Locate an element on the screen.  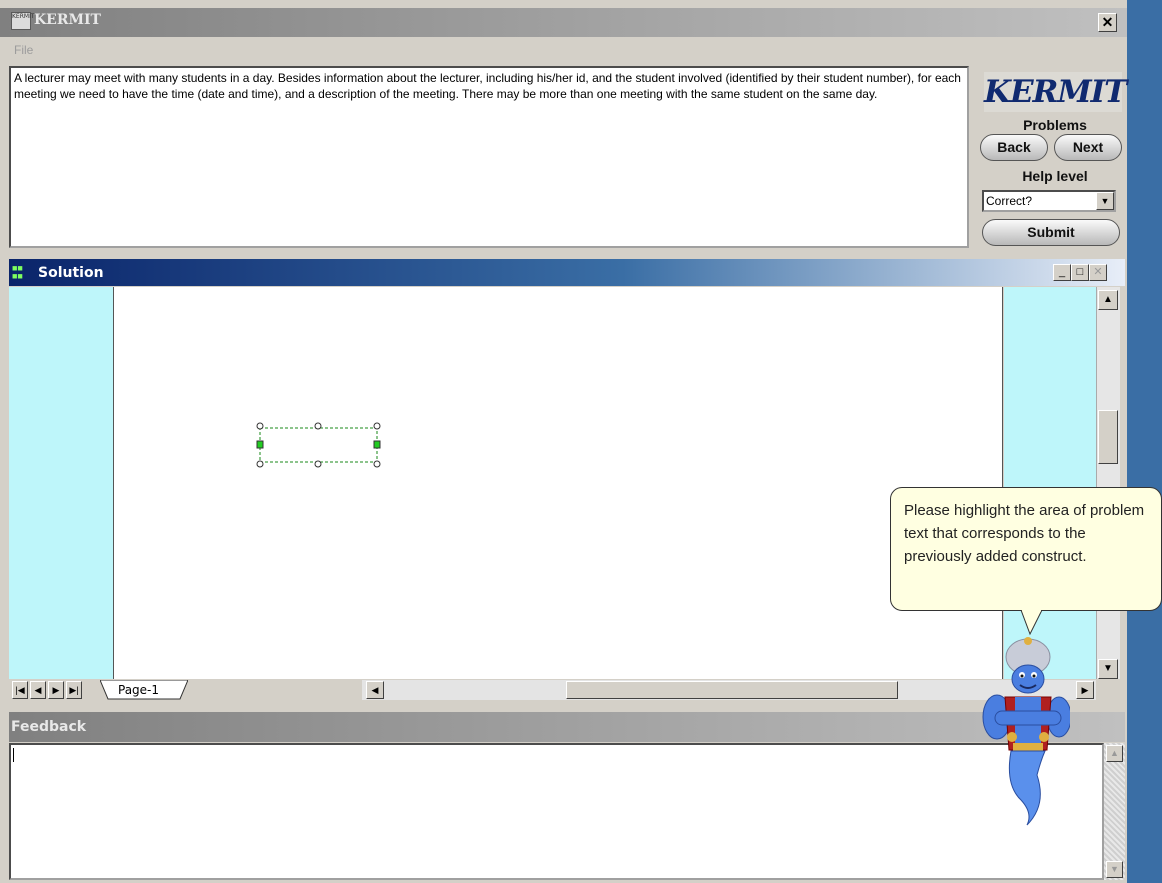
submit-button: Submit is located at coordinates (1051, 232).